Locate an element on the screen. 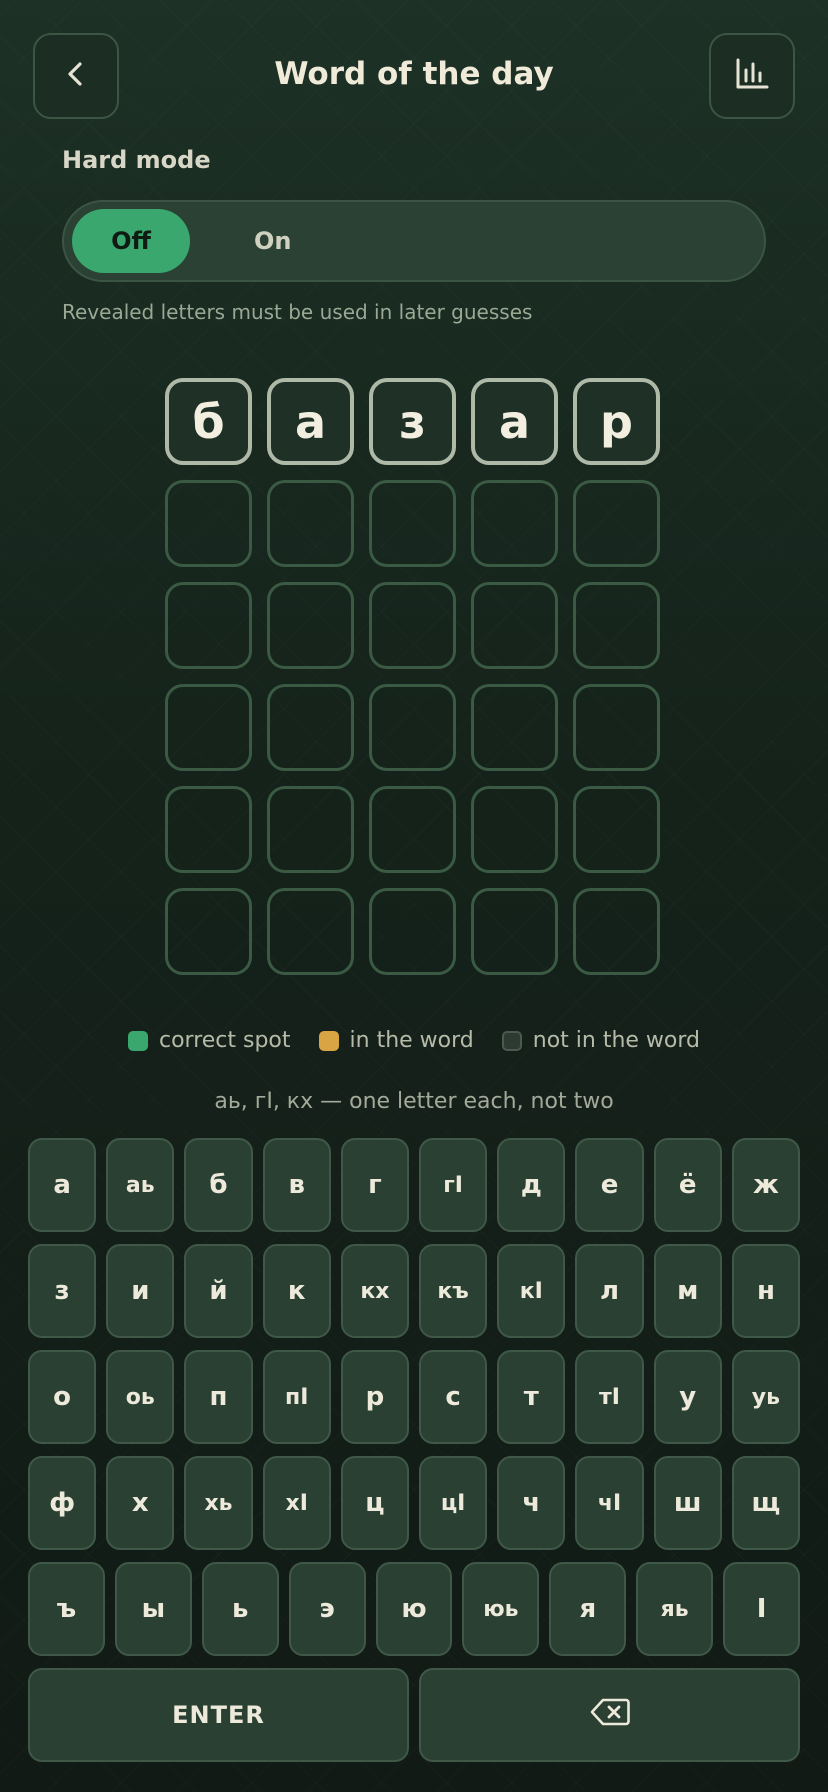 The height and width of the screenshot is (1792, 828). key: хӀ is located at coordinates (296, 1503).